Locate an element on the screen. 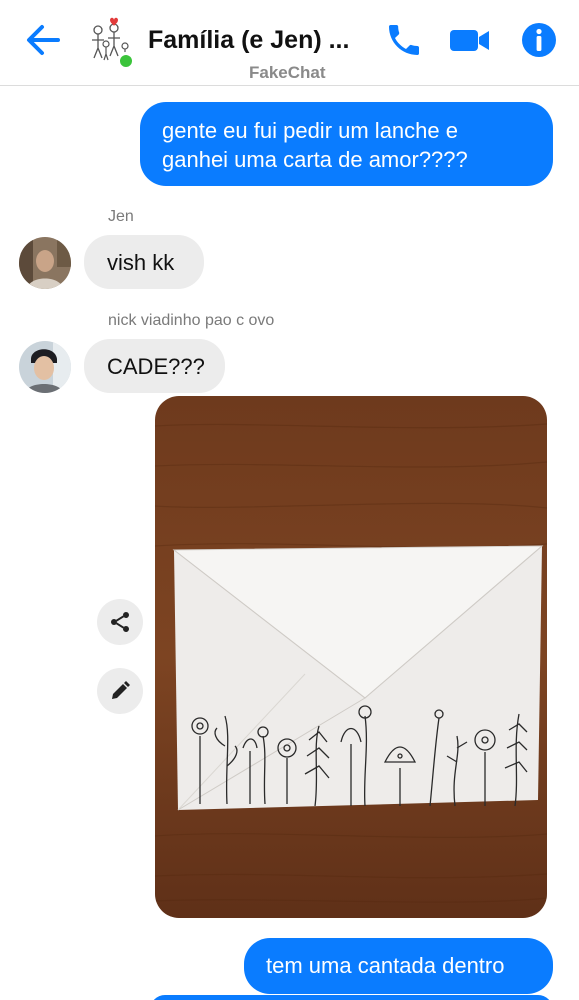  sender-name: nick viadinho pao c ovo is located at coordinates (191, 320).